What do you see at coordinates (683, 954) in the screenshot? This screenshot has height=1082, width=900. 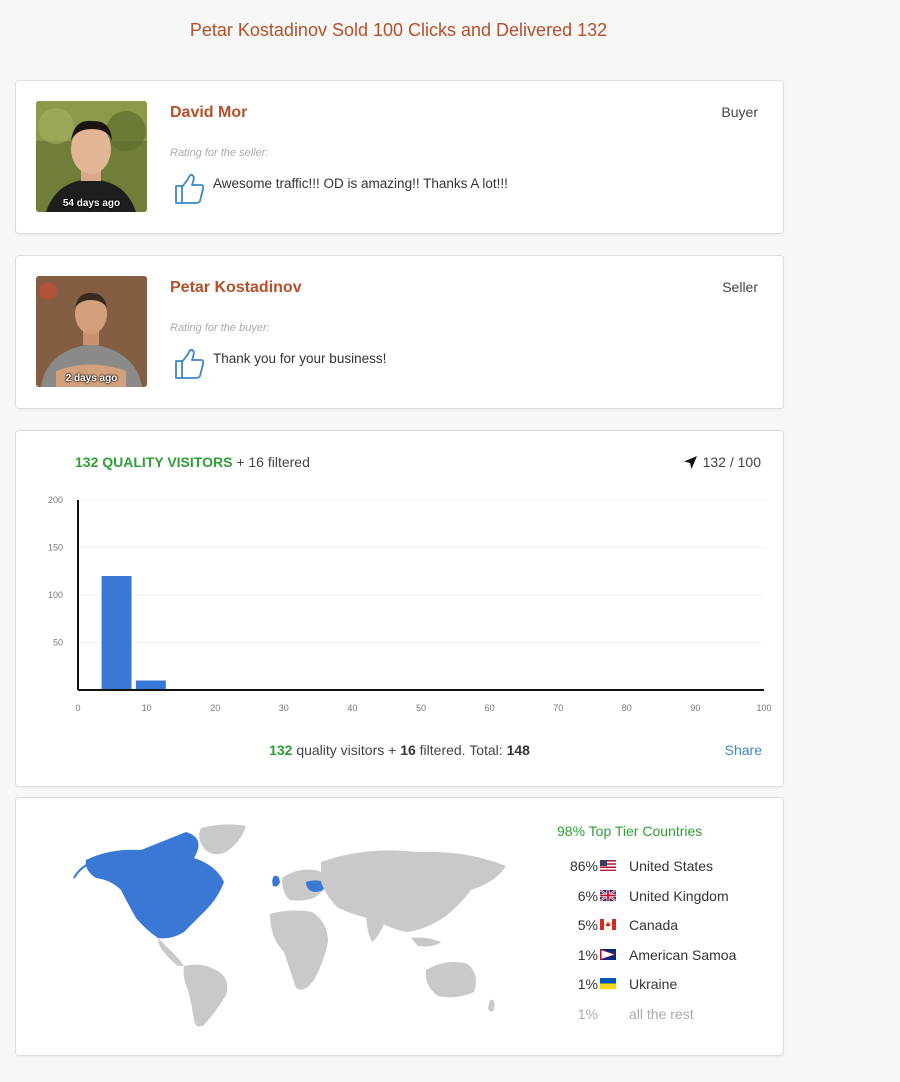 I see `country-name: American Samoa` at bounding box center [683, 954].